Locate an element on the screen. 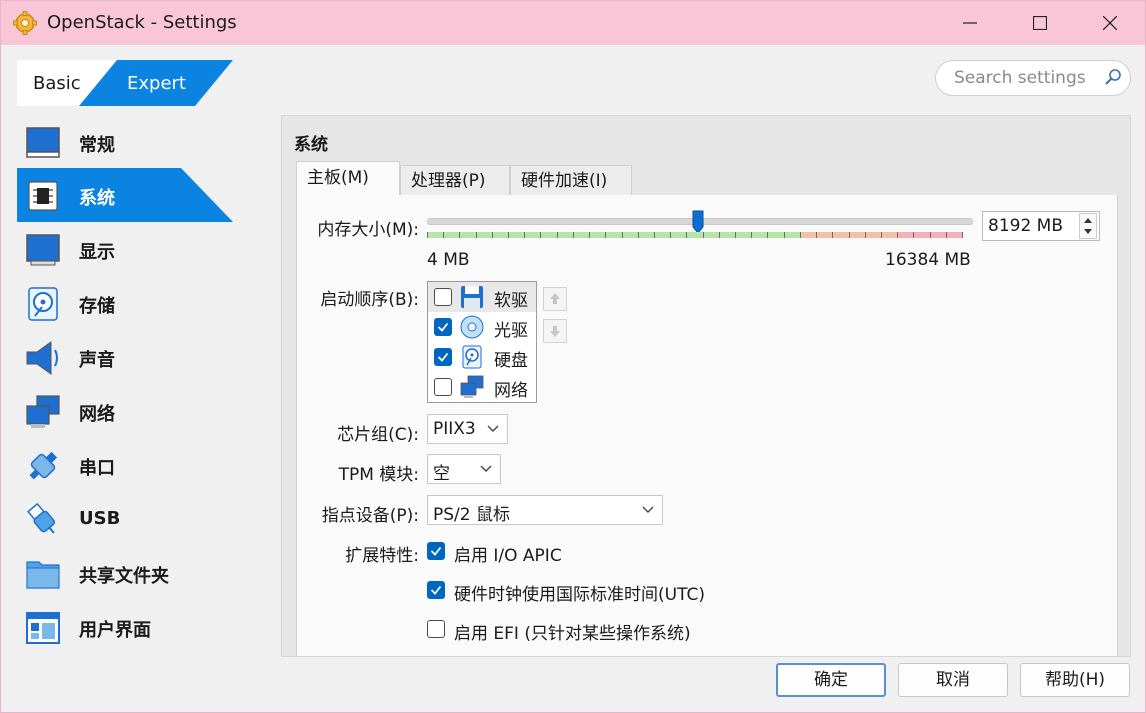  sidebar-item-display: 显示 is located at coordinates (125, 249).